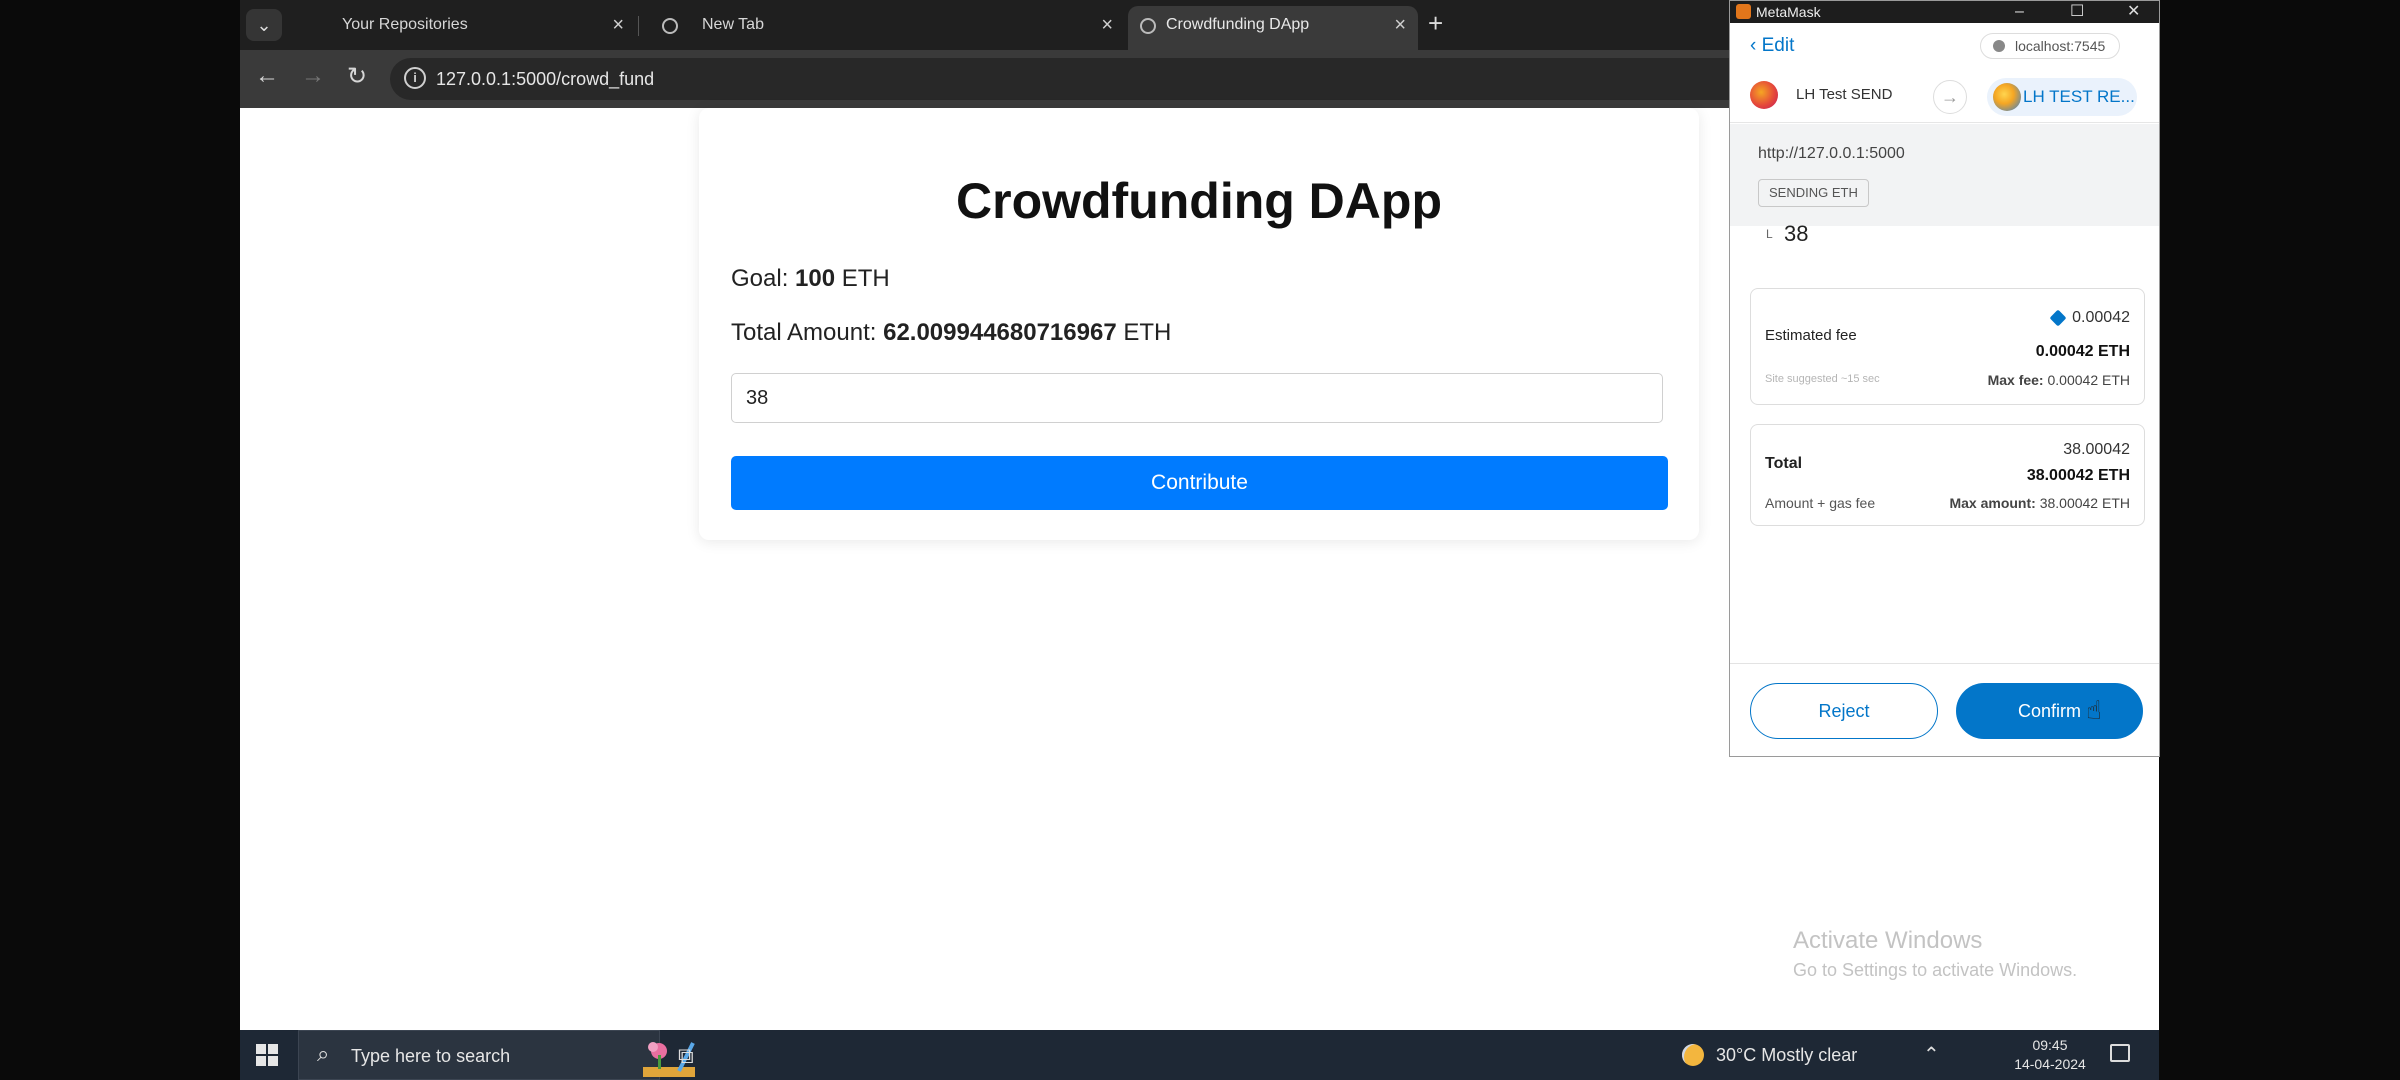 The width and height of the screenshot is (2400, 1080). Describe the element at coordinates (1820, 503) in the screenshot. I see `total-sub-label: Amount + gas fee` at that location.